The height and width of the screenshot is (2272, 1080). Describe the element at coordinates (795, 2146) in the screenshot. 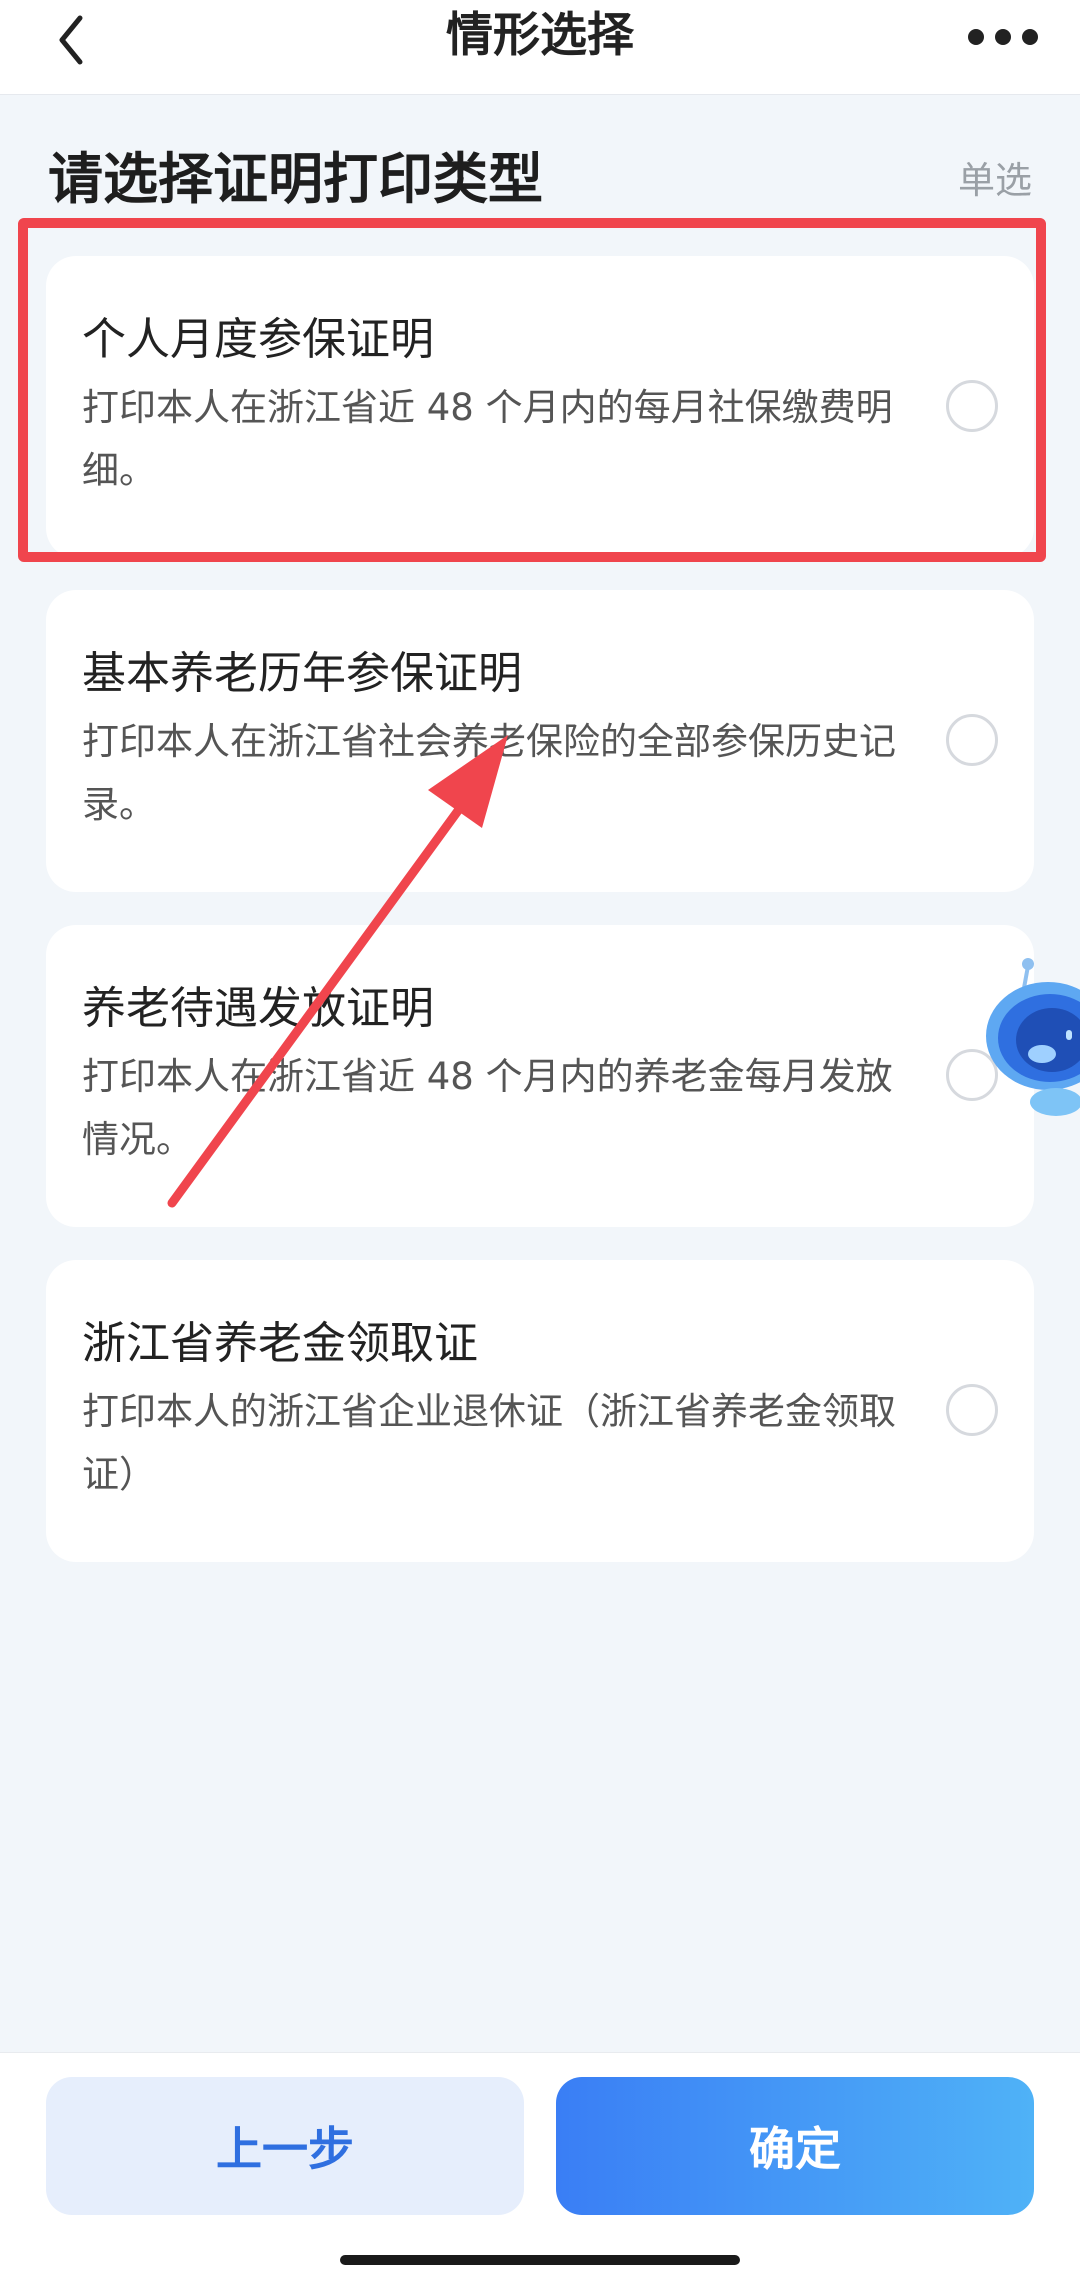

I see `confirm-button: 确定` at that location.